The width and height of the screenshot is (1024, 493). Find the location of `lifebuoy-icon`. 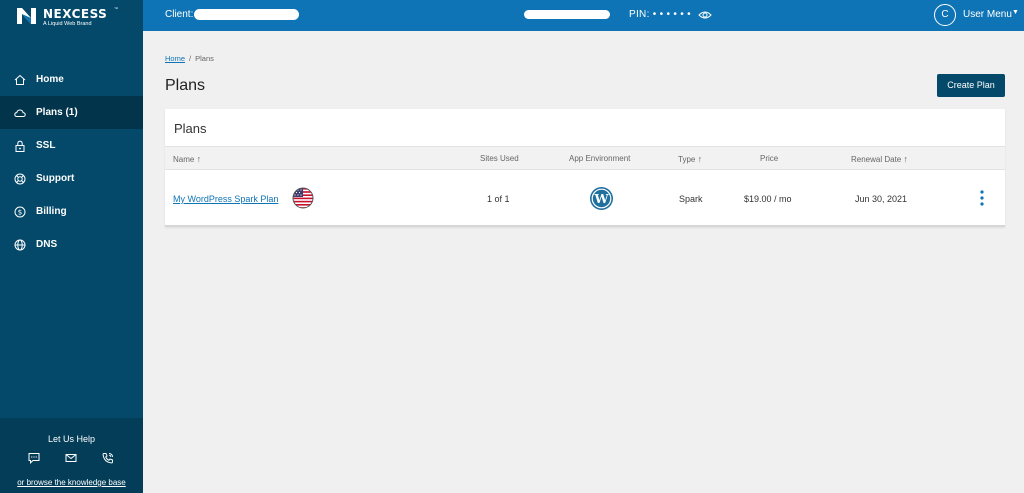

lifebuoy-icon is located at coordinates (20, 179).